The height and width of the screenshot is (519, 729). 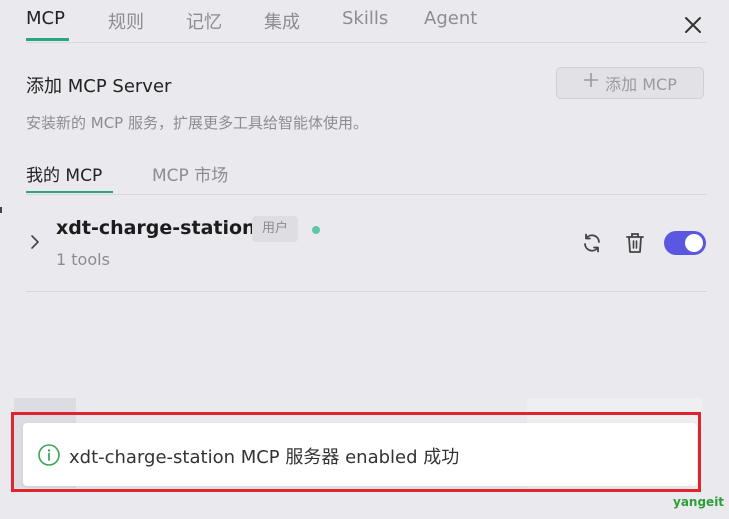 I want to click on active-tab-indicator, so click(x=47, y=39).